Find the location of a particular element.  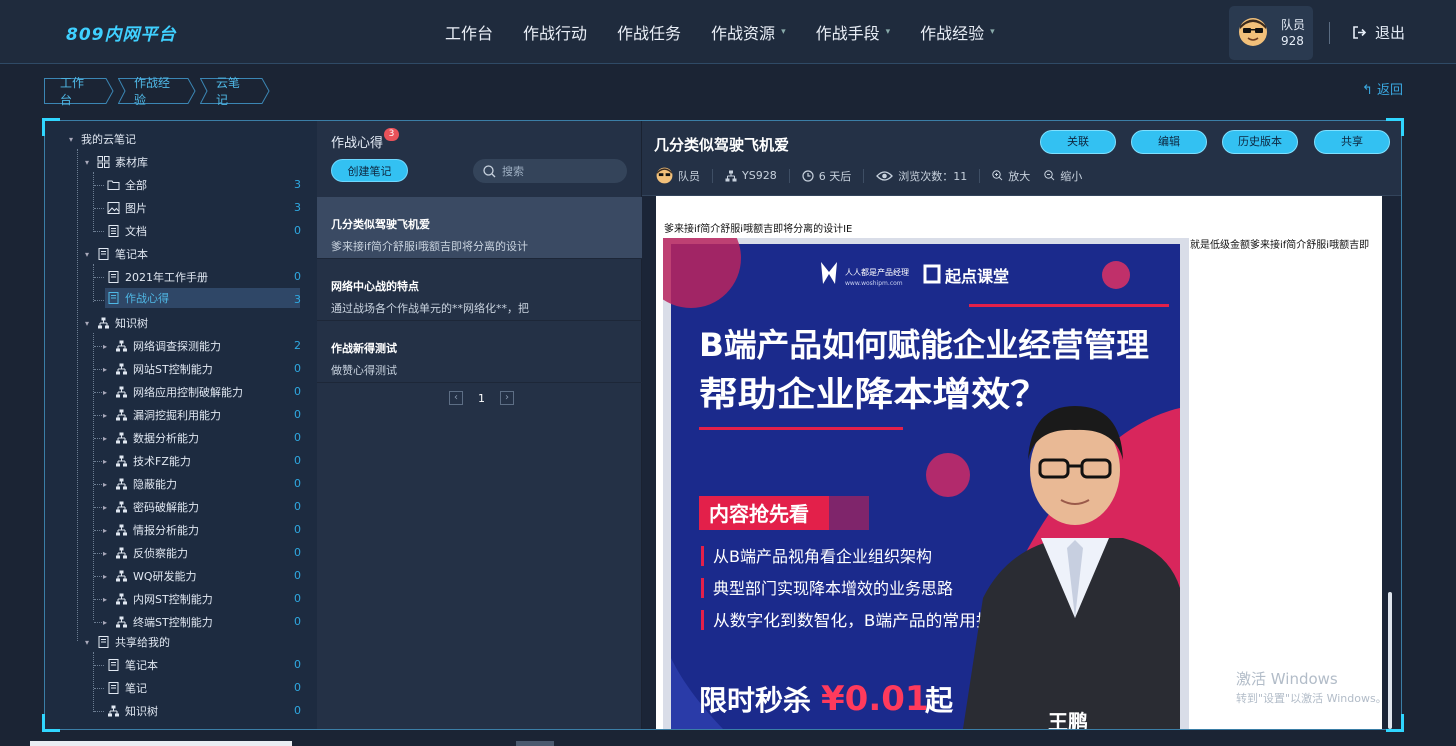

nav-workbench: 工作台 is located at coordinates (469, 32).